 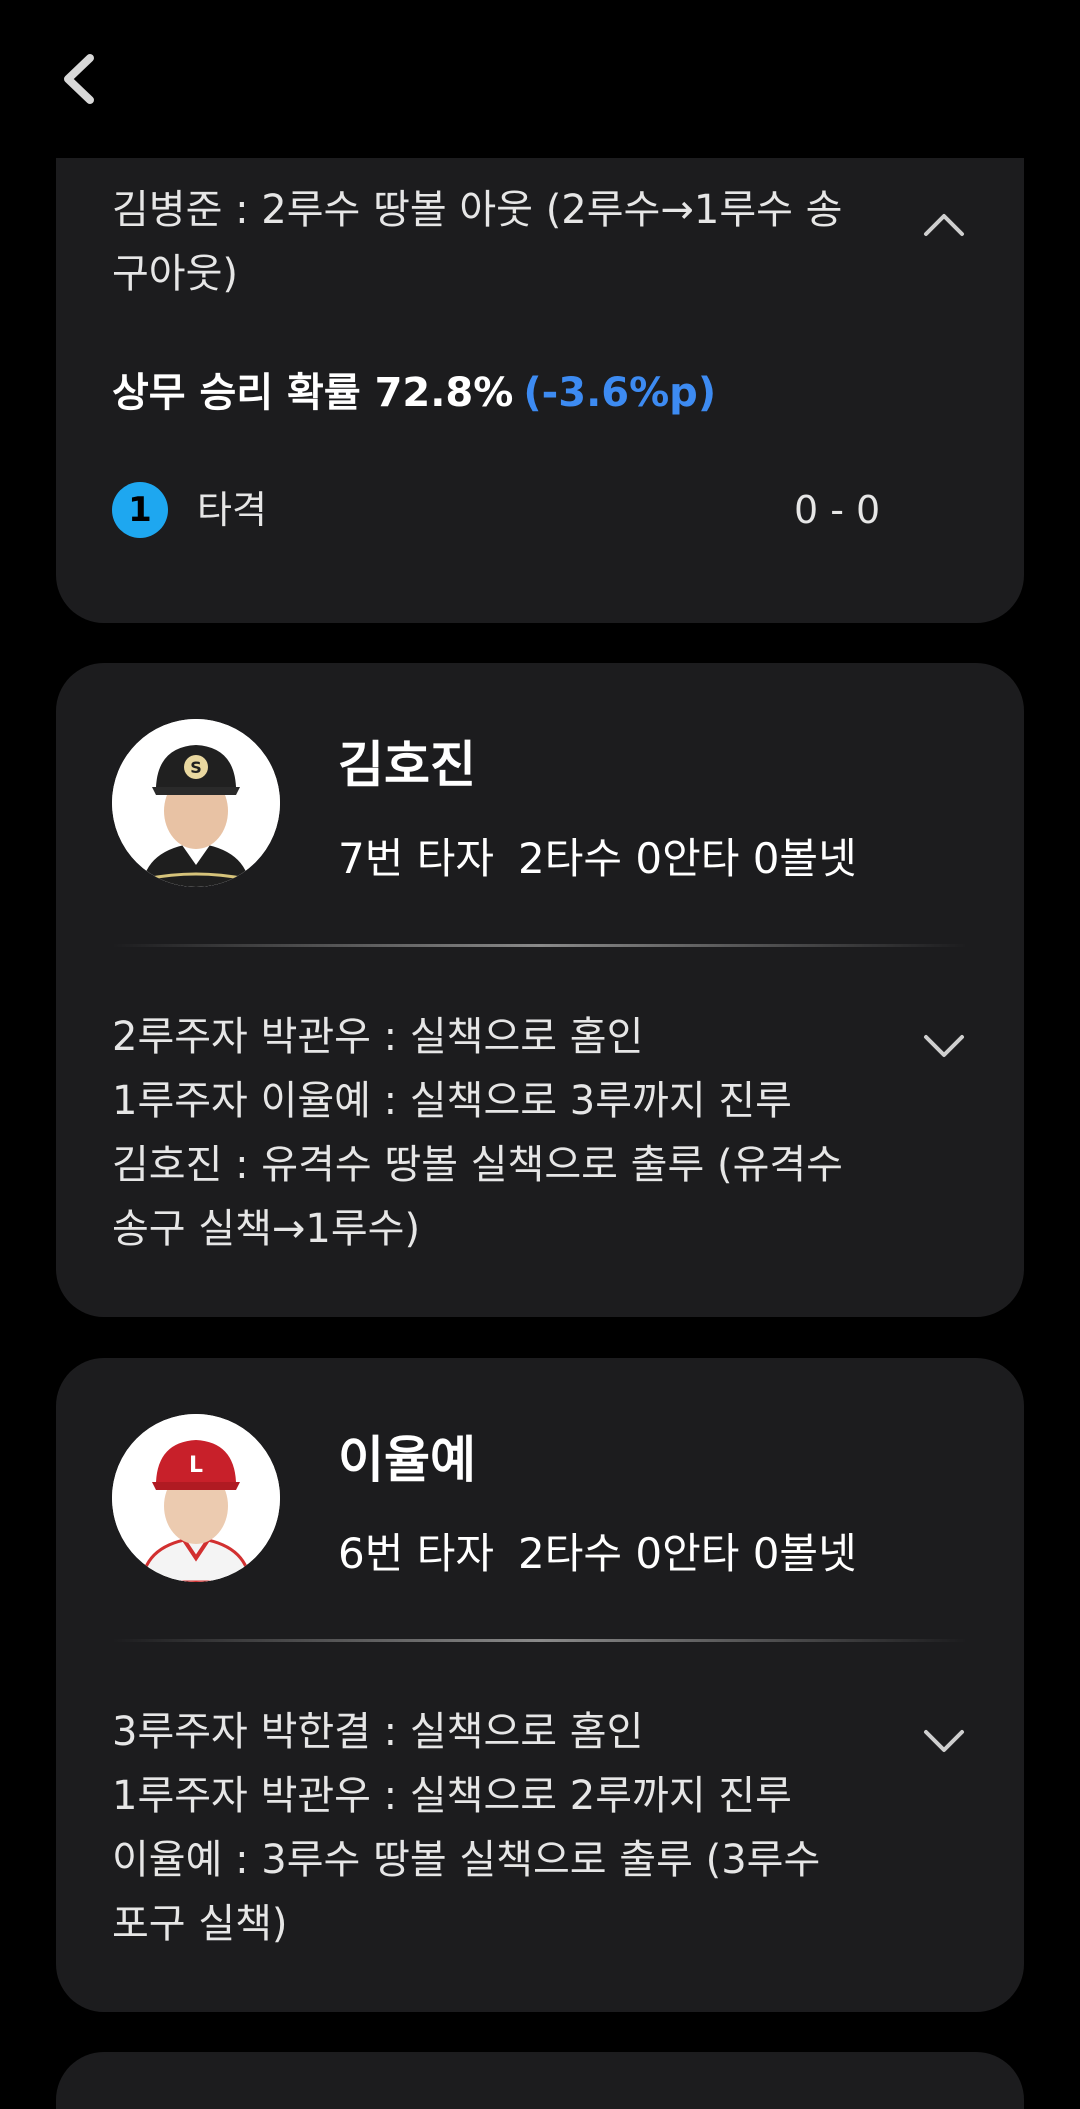 I want to click on event-item: 김호진 : 유격수 땅볼 실책으로 출루 (유격수 송구 실책→1루수), so click(x=477, y=1197).